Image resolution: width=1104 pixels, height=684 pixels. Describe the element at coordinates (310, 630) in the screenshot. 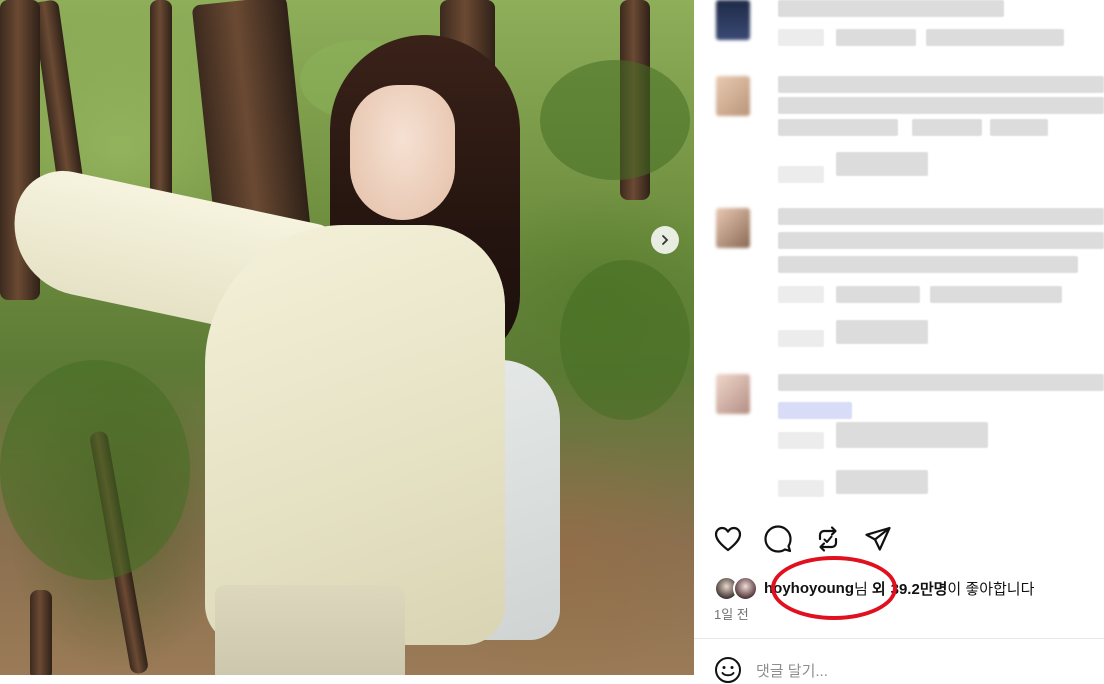

I see `pants` at that location.